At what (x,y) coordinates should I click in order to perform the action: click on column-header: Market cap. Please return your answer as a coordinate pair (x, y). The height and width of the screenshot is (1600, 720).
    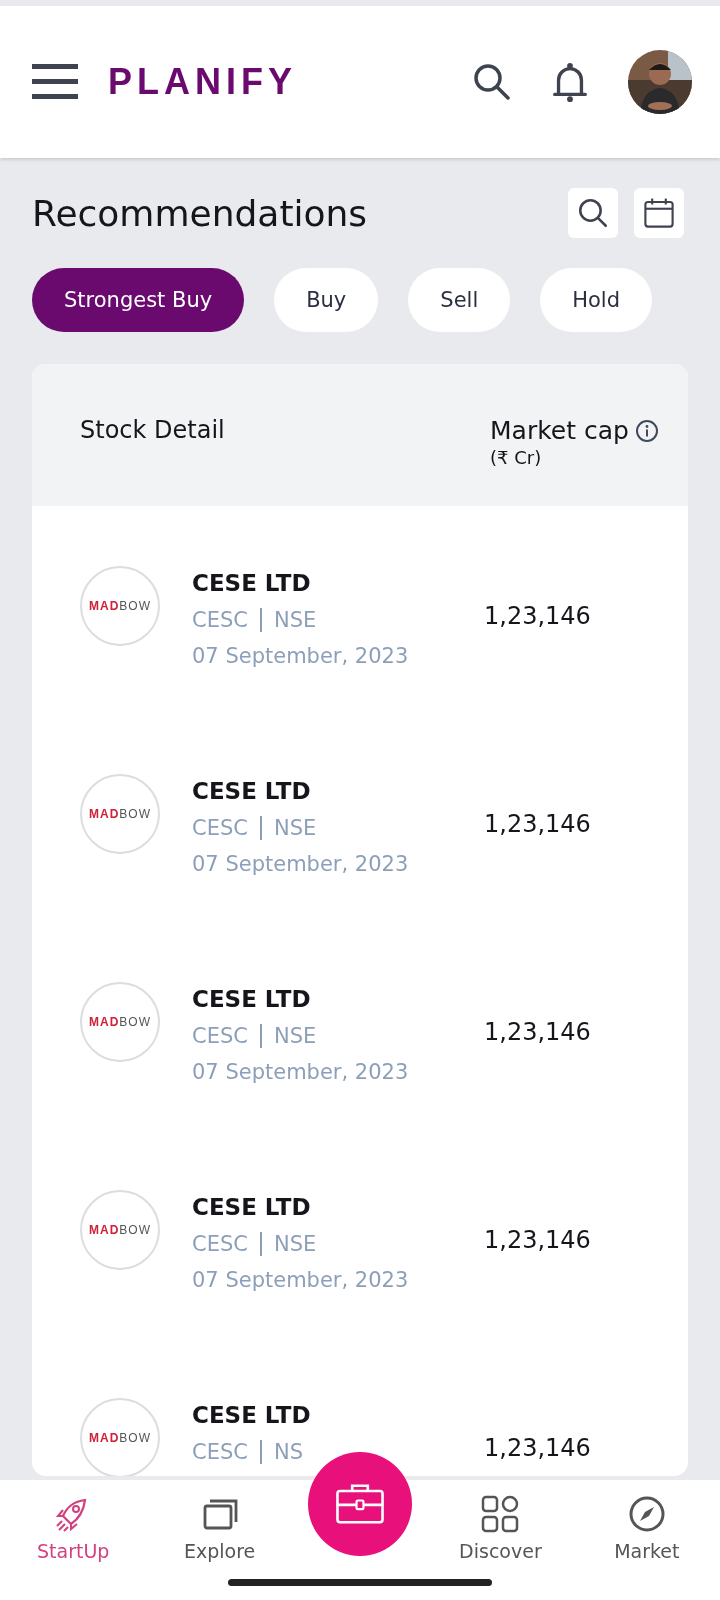
    Looking at the image, I should click on (559, 430).